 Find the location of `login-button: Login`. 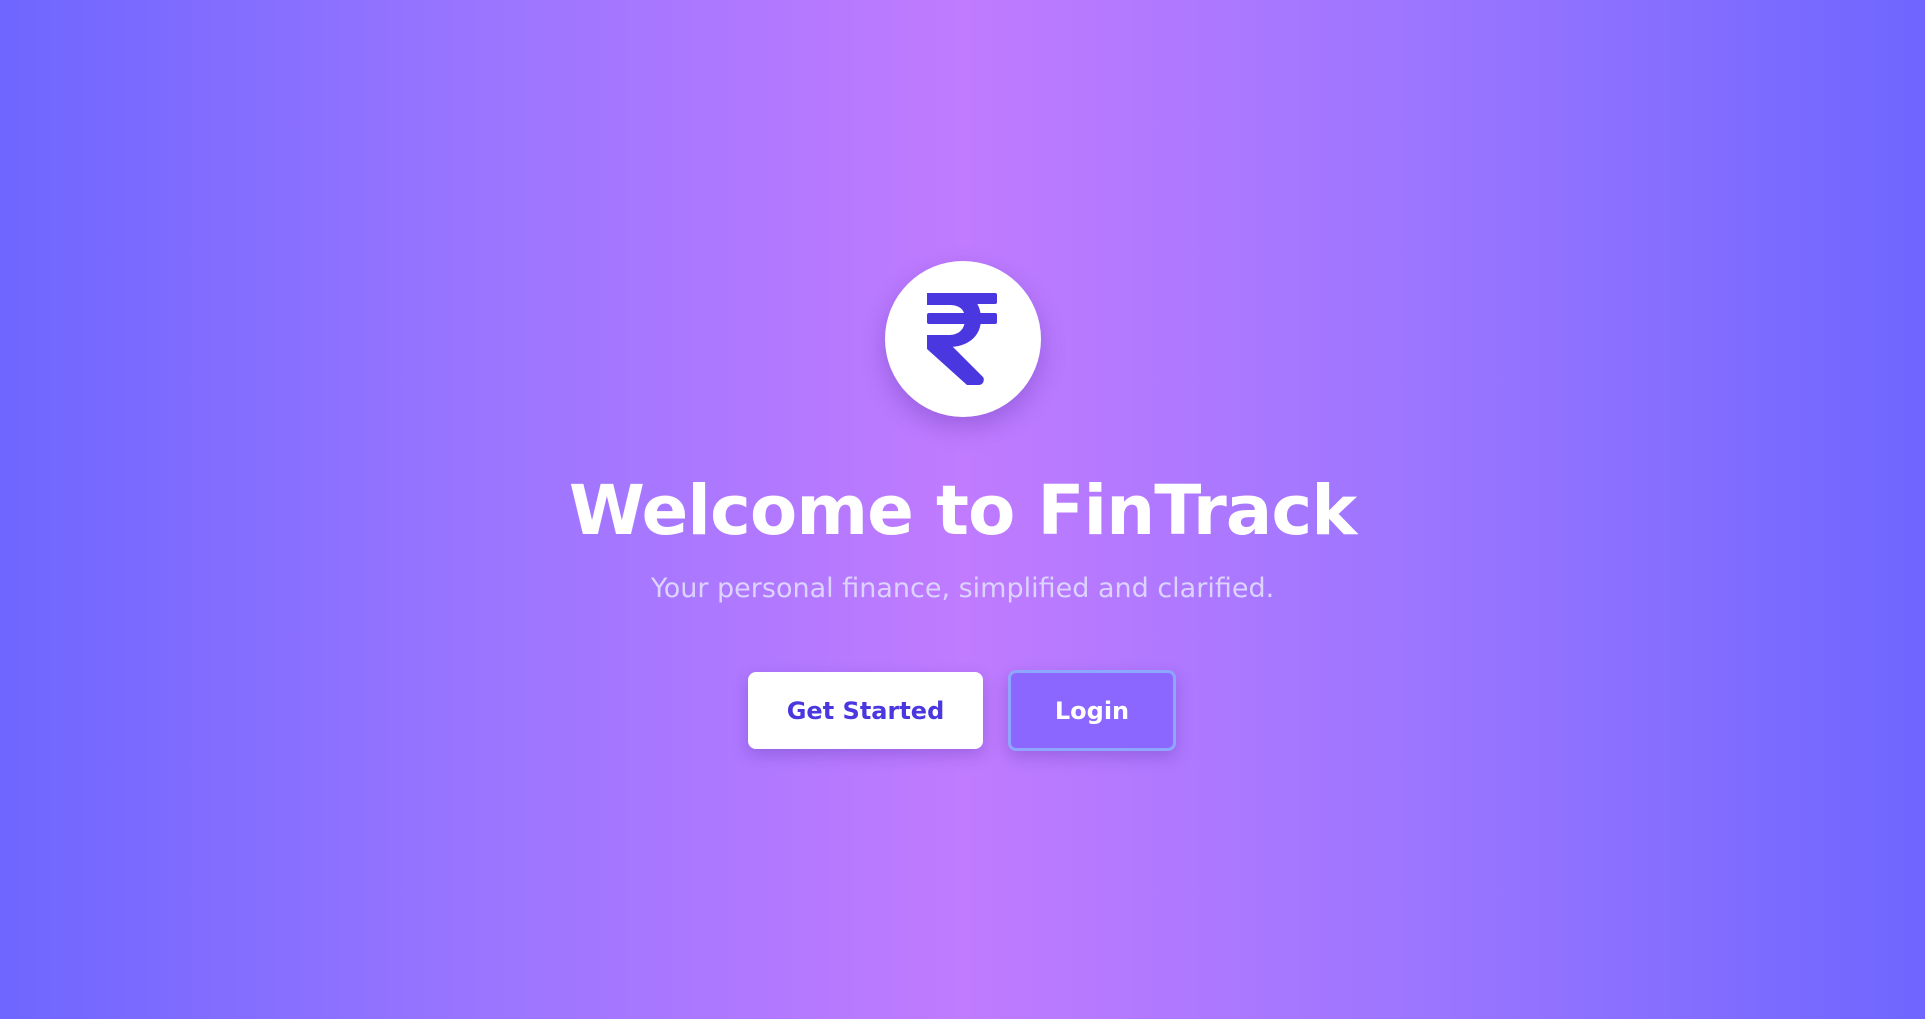

login-button: Login is located at coordinates (1092, 710).